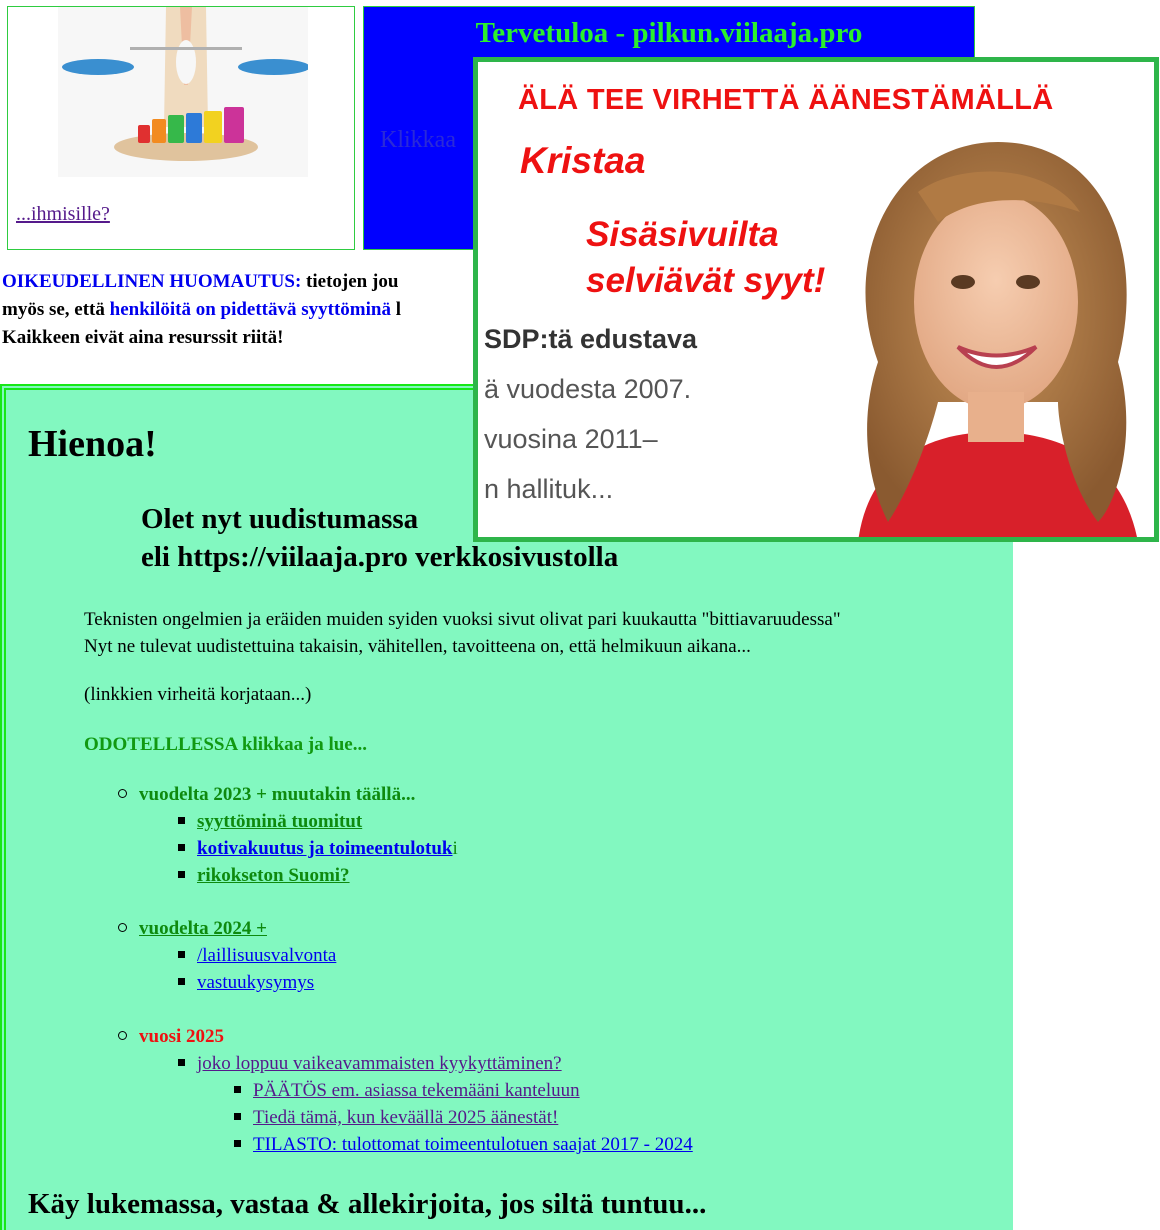 Image resolution: width=1160 pixels, height=1230 pixels. What do you see at coordinates (591, 339) in the screenshot?
I see `ad-snippet-line: SDP:tä edustava` at bounding box center [591, 339].